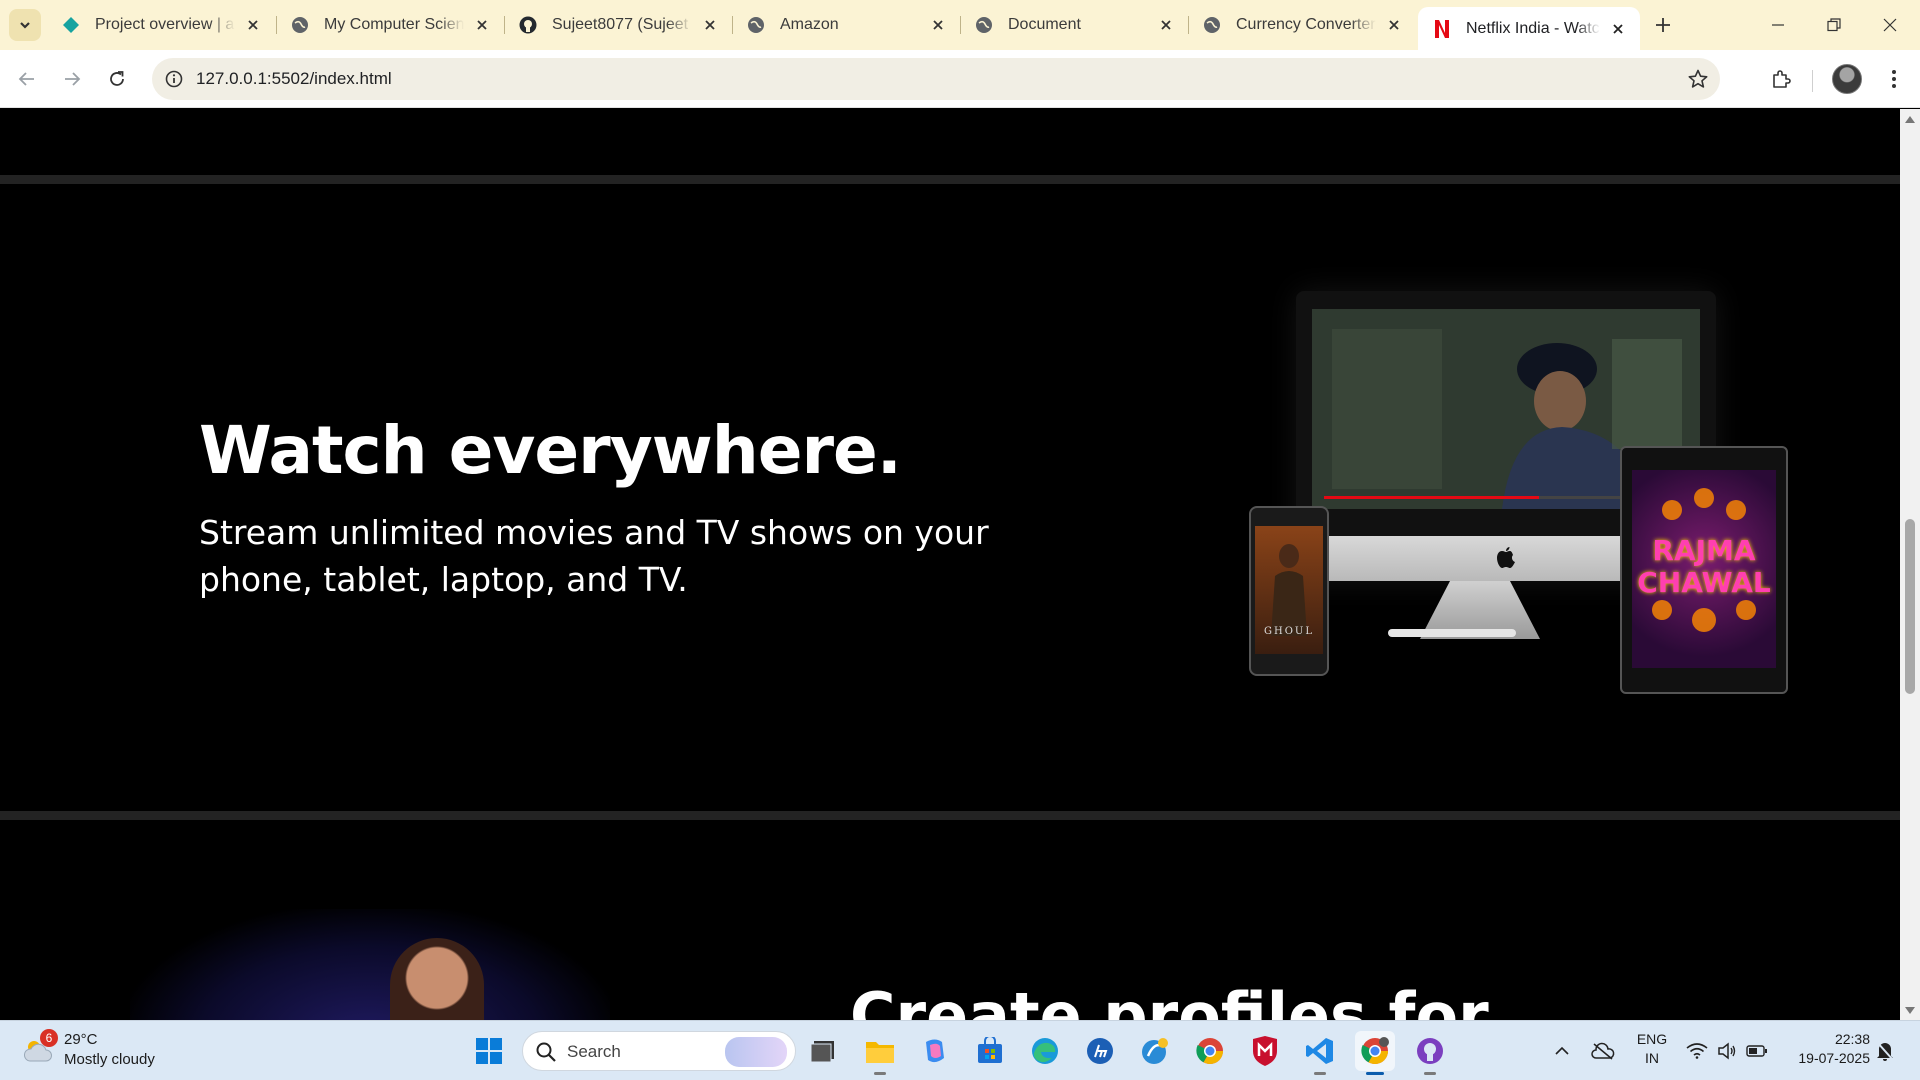 This screenshot has width=1920, height=1080. What do you see at coordinates (1781, 79) in the screenshot?
I see `extensions-button` at bounding box center [1781, 79].